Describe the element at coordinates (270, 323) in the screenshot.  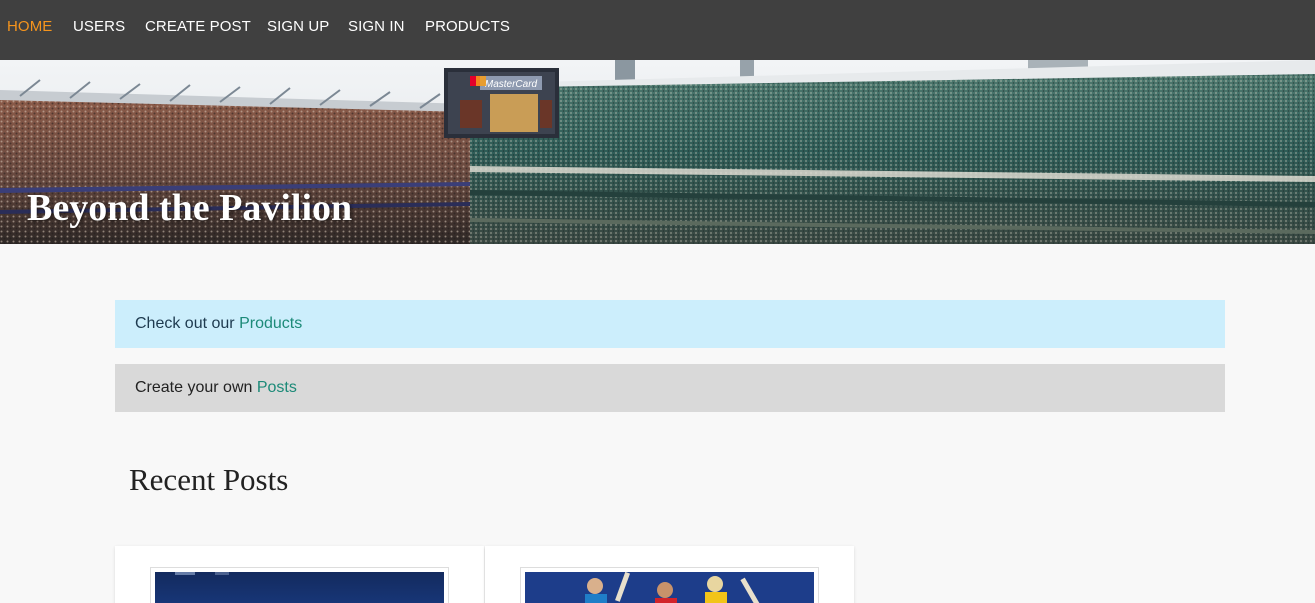
I see `products-link: Products` at that location.